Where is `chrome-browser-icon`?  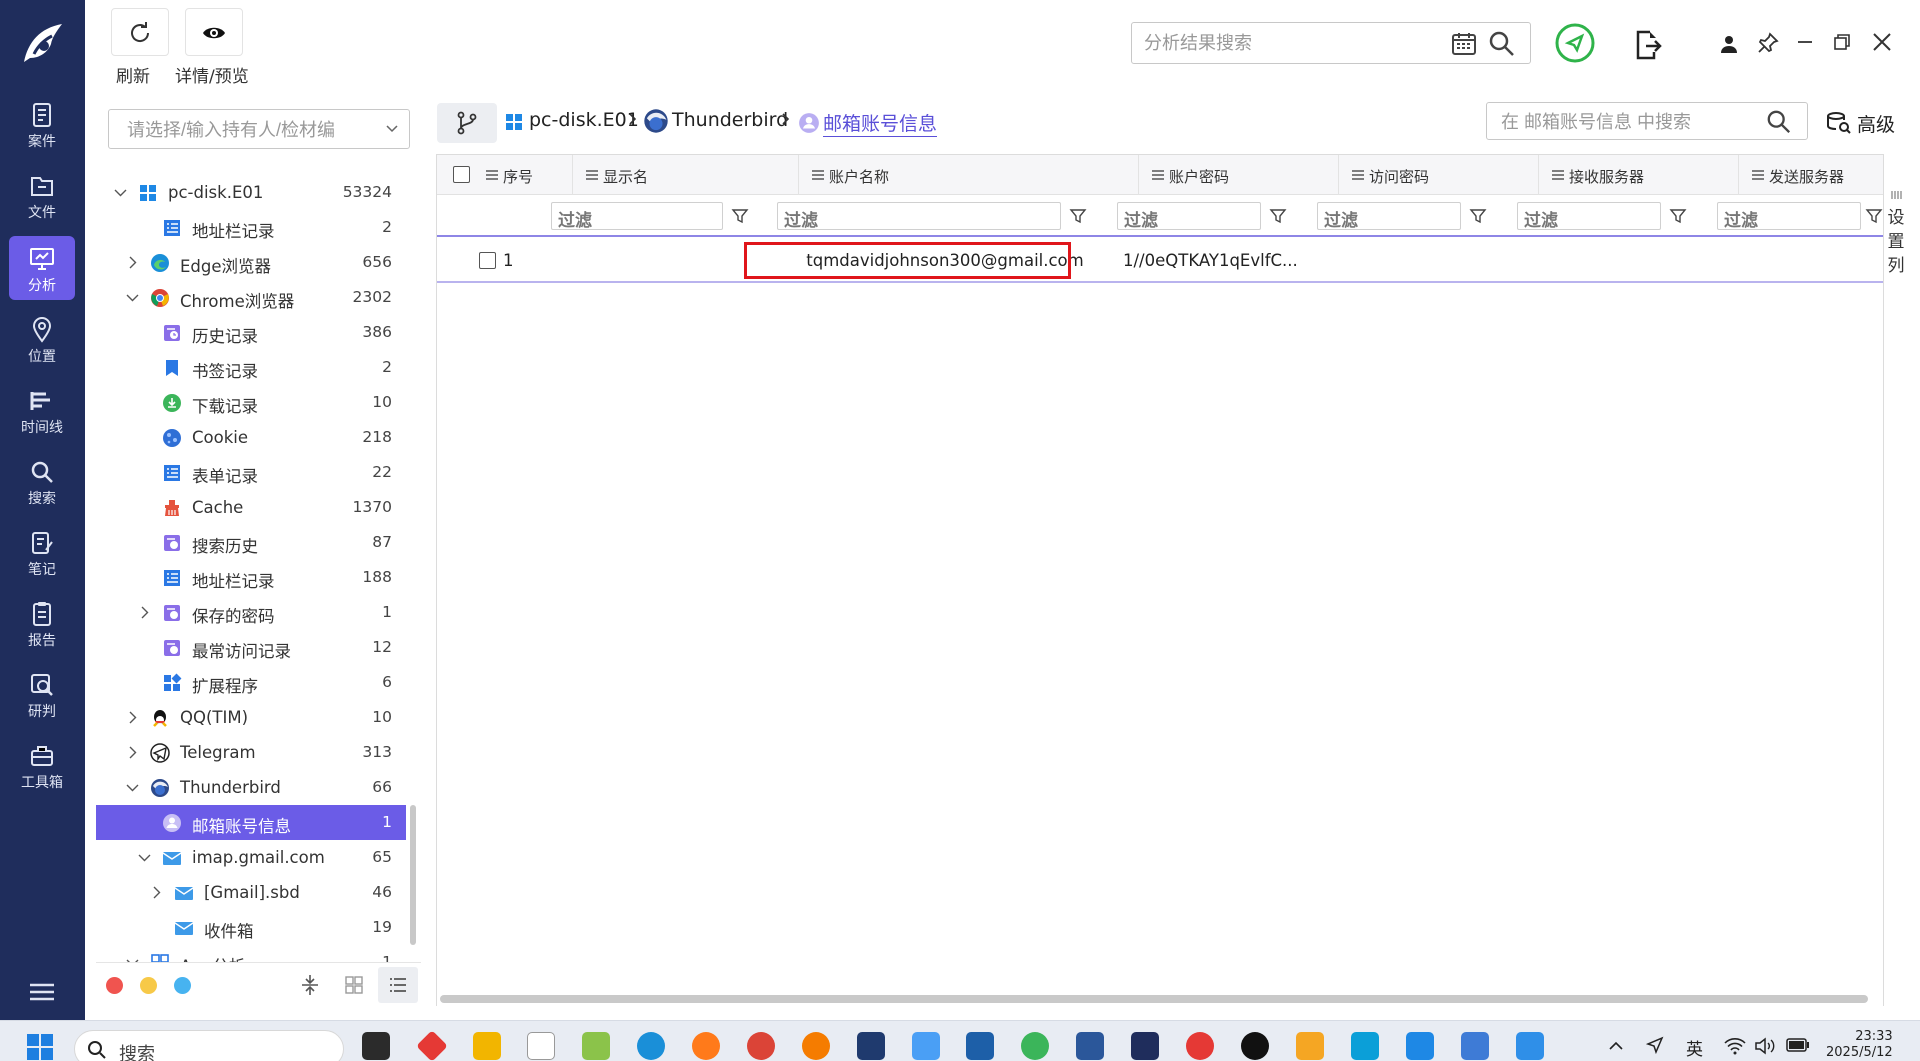 chrome-browser-icon is located at coordinates (761, 1046).